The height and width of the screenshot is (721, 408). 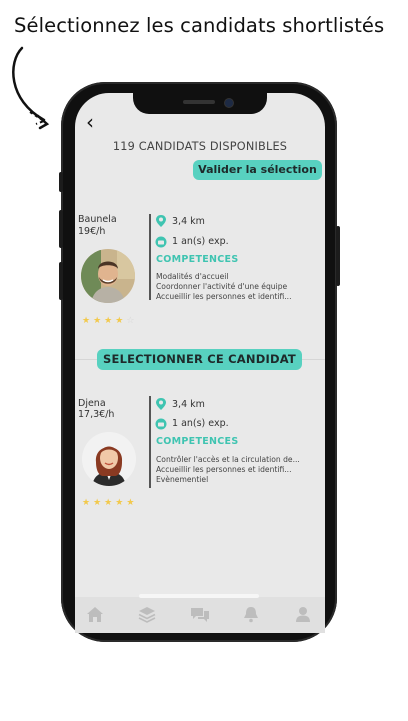 What do you see at coordinates (147, 614) in the screenshot?
I see `layers-icon` at bounding box center [147, 614].